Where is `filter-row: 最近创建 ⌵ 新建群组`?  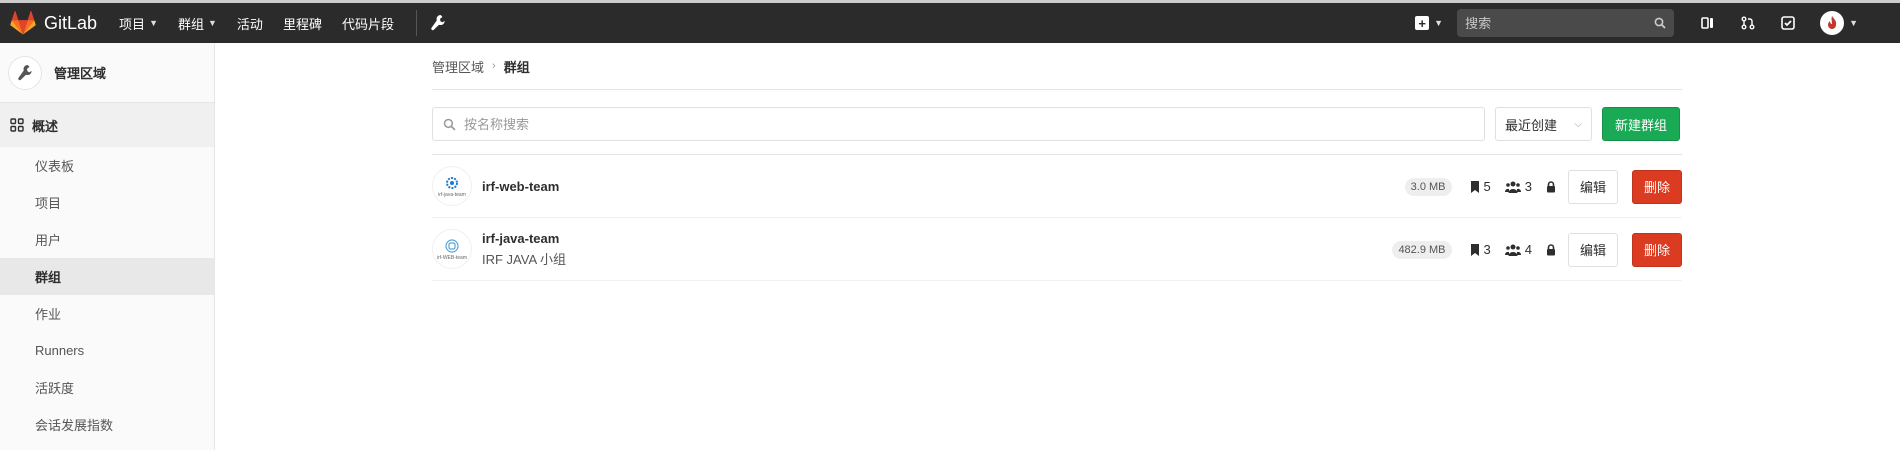
filter-row: 最近创建 ⌵ 新建群组 is located at coordinates (1057, 124).